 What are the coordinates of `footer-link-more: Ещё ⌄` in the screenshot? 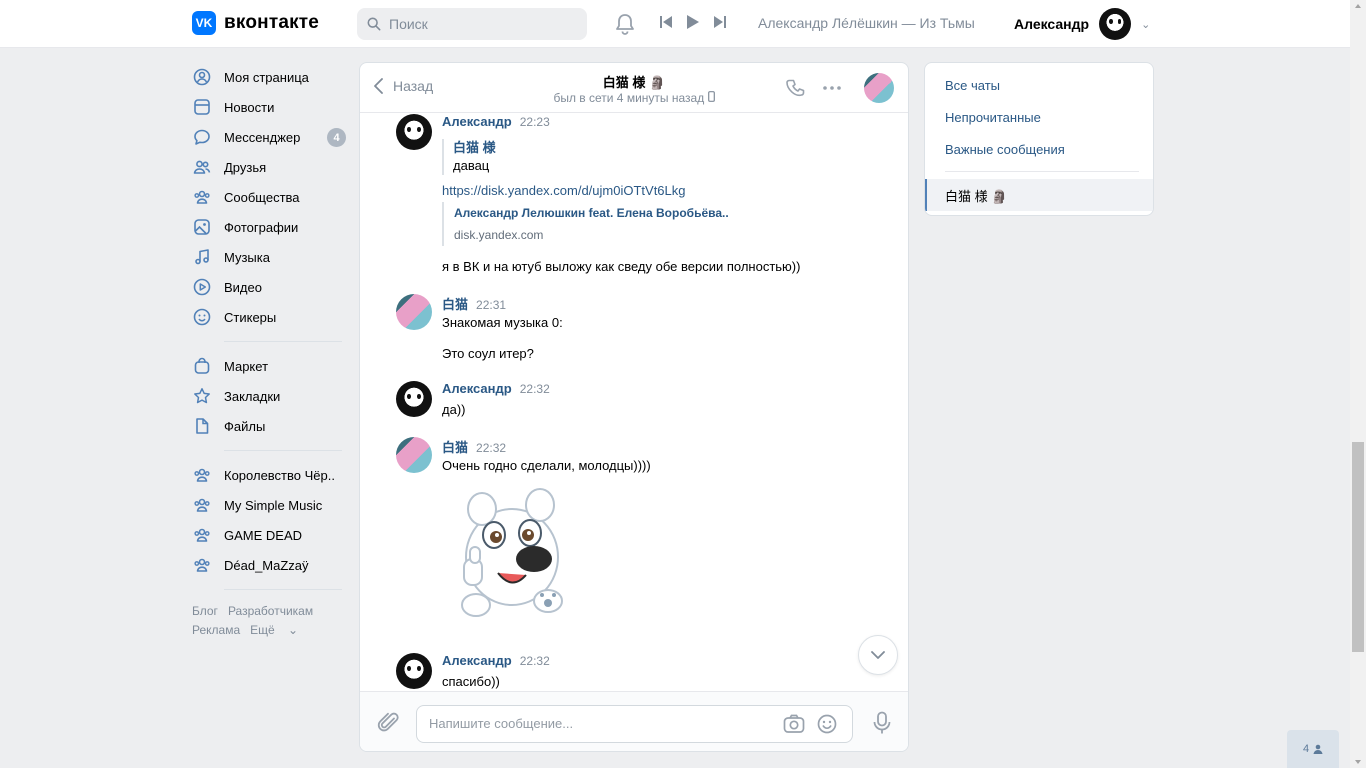 It's located at (279, 630).